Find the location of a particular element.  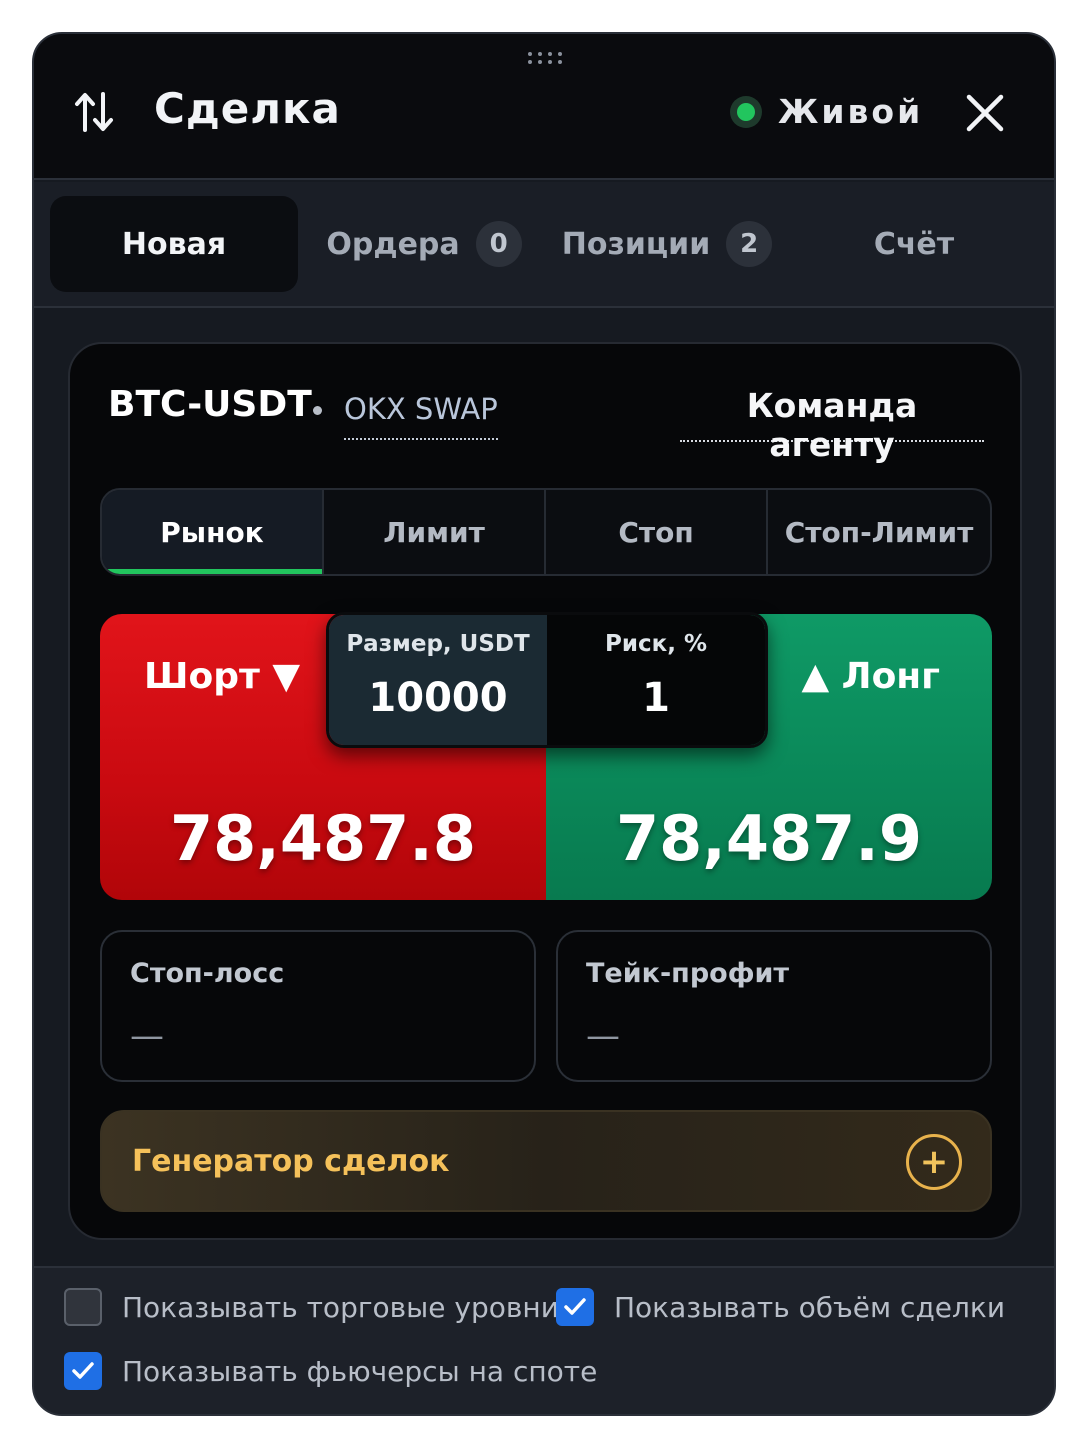

stop-loss-label: Стоп-лосс is located at coordinates (207, 973).